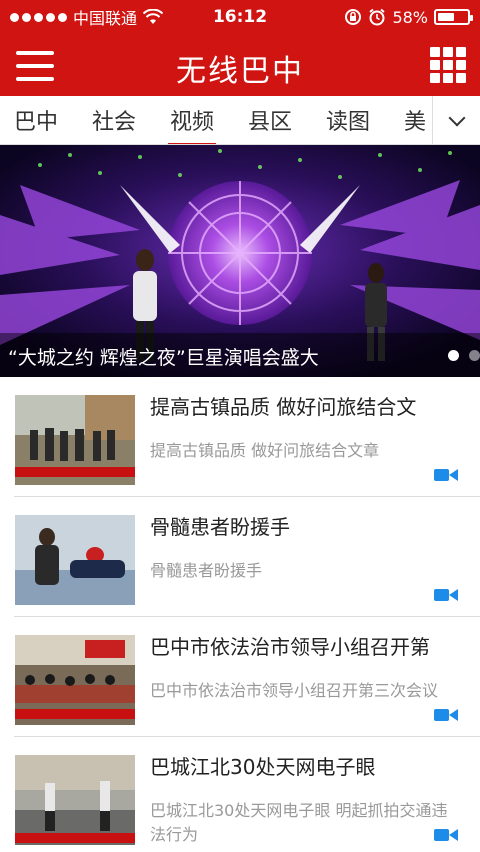 The width and height of the screenshot is (480, 852). Describe the element at coordinates (36, 124) in the screenshot. I see `tab-bazhong: 巴中` at that location.